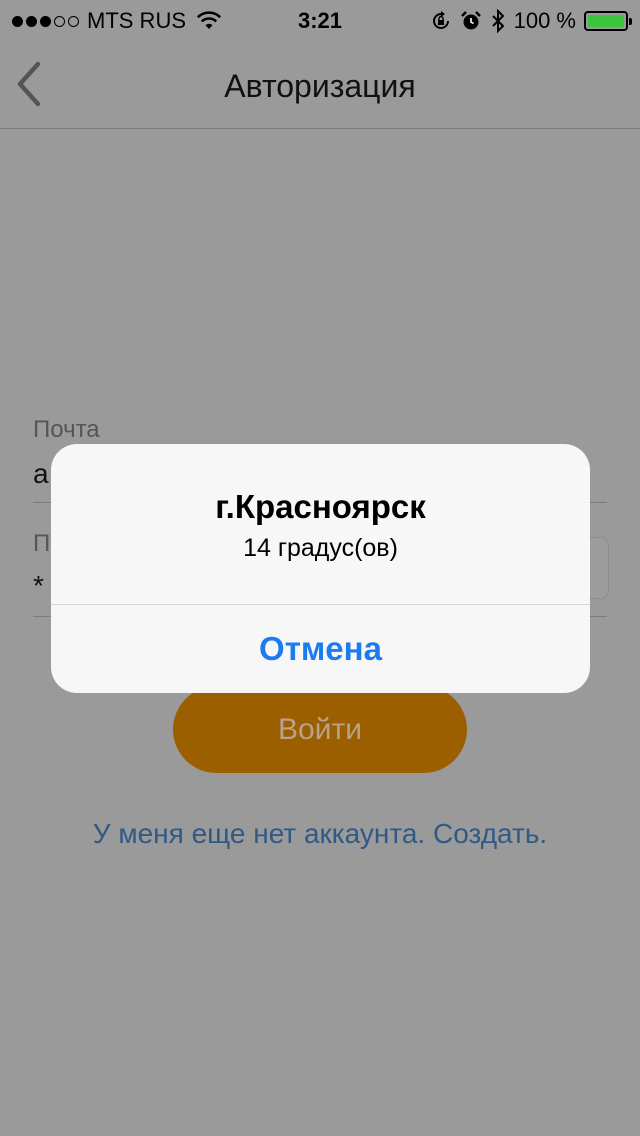  Describe the element at coordinates (440, 20) in the screenshot. I see `orientation-lock-icon` at that location.